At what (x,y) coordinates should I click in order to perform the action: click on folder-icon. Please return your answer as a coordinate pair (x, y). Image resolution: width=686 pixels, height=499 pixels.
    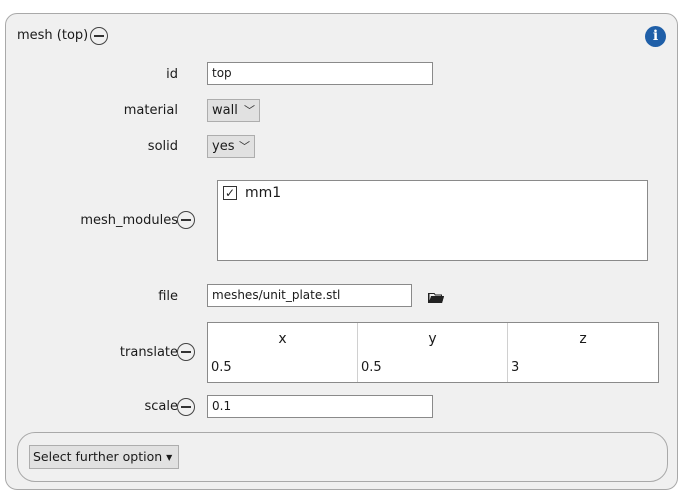
    Looking at the image, I should click on (436, 297).